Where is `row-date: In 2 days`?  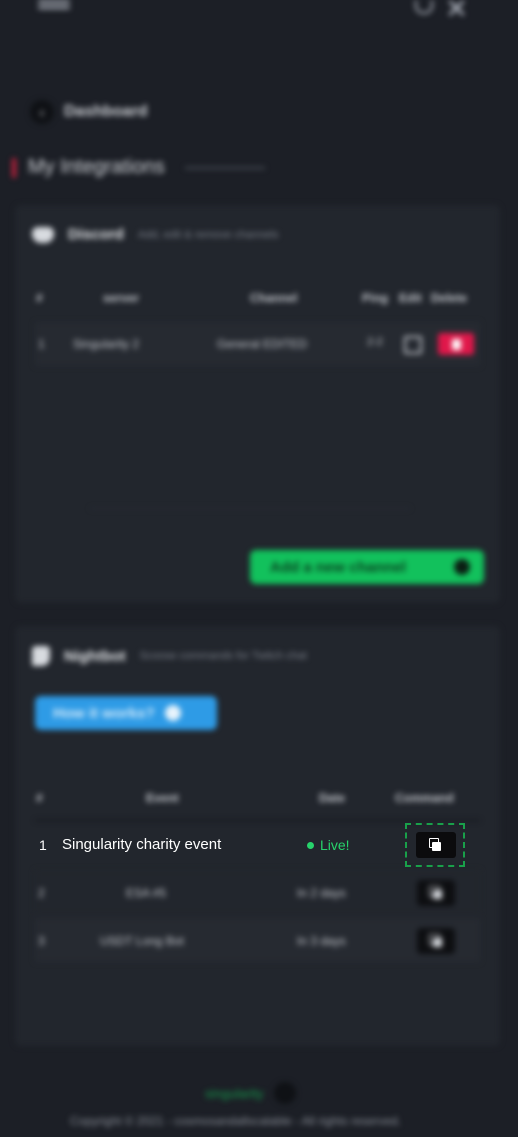 row-date: In 2 days is located at coordinates (321, 893).